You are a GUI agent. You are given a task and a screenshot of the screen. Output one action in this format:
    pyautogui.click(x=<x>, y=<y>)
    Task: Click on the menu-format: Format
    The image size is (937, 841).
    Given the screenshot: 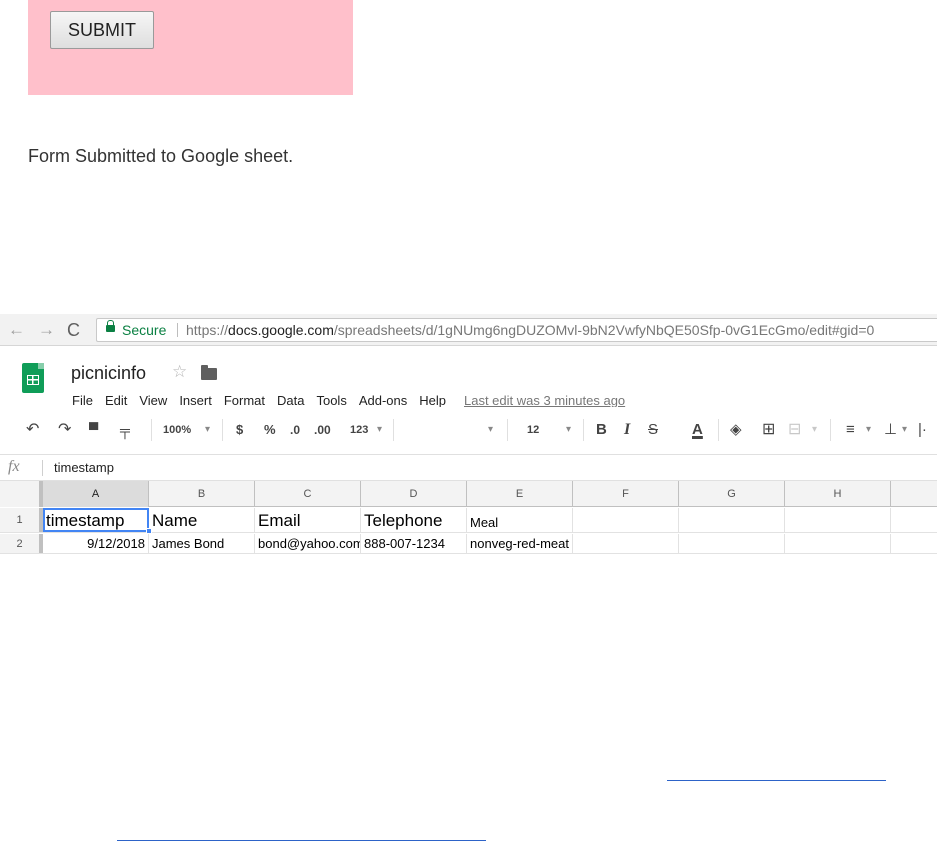 What is the action you would take?
    pyautogui.click(x=244, y=400)
    